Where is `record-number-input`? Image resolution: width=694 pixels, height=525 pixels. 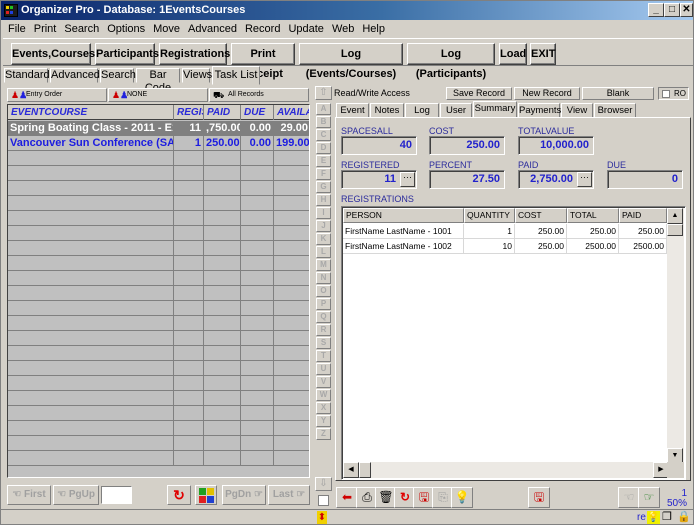 record-number-input is located at coordinates (116, 495).